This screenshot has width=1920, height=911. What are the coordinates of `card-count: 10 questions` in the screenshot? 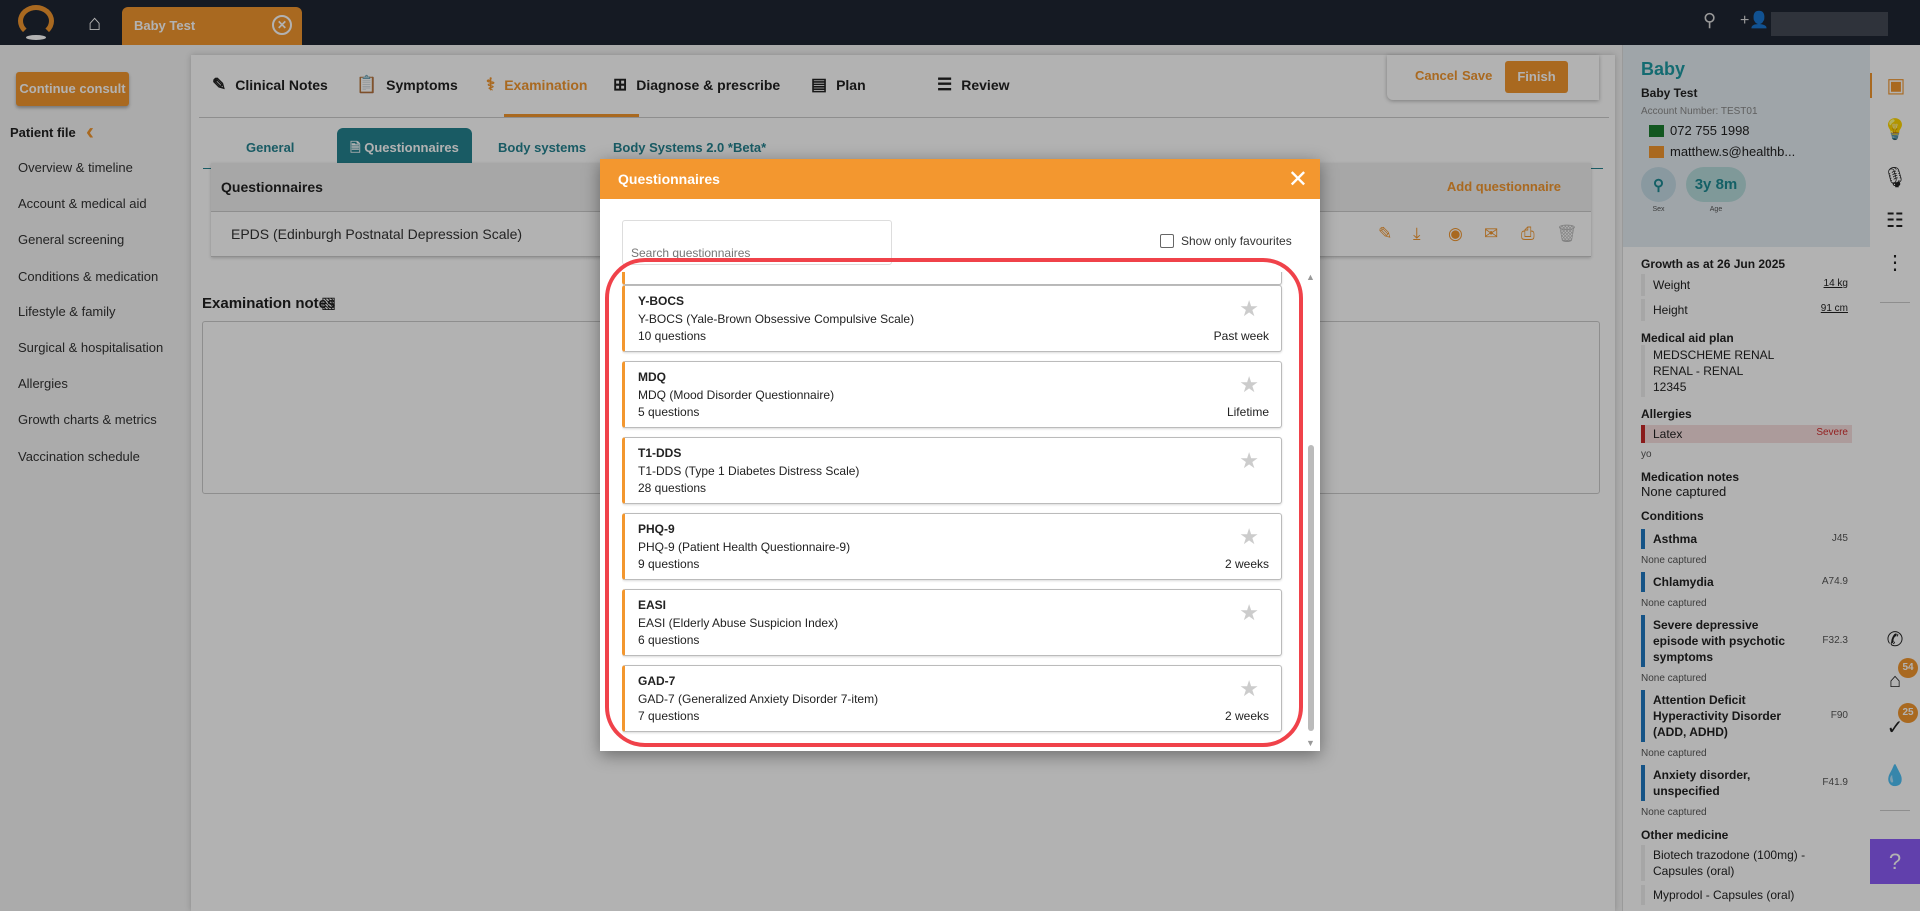 It's located at (672, 336).